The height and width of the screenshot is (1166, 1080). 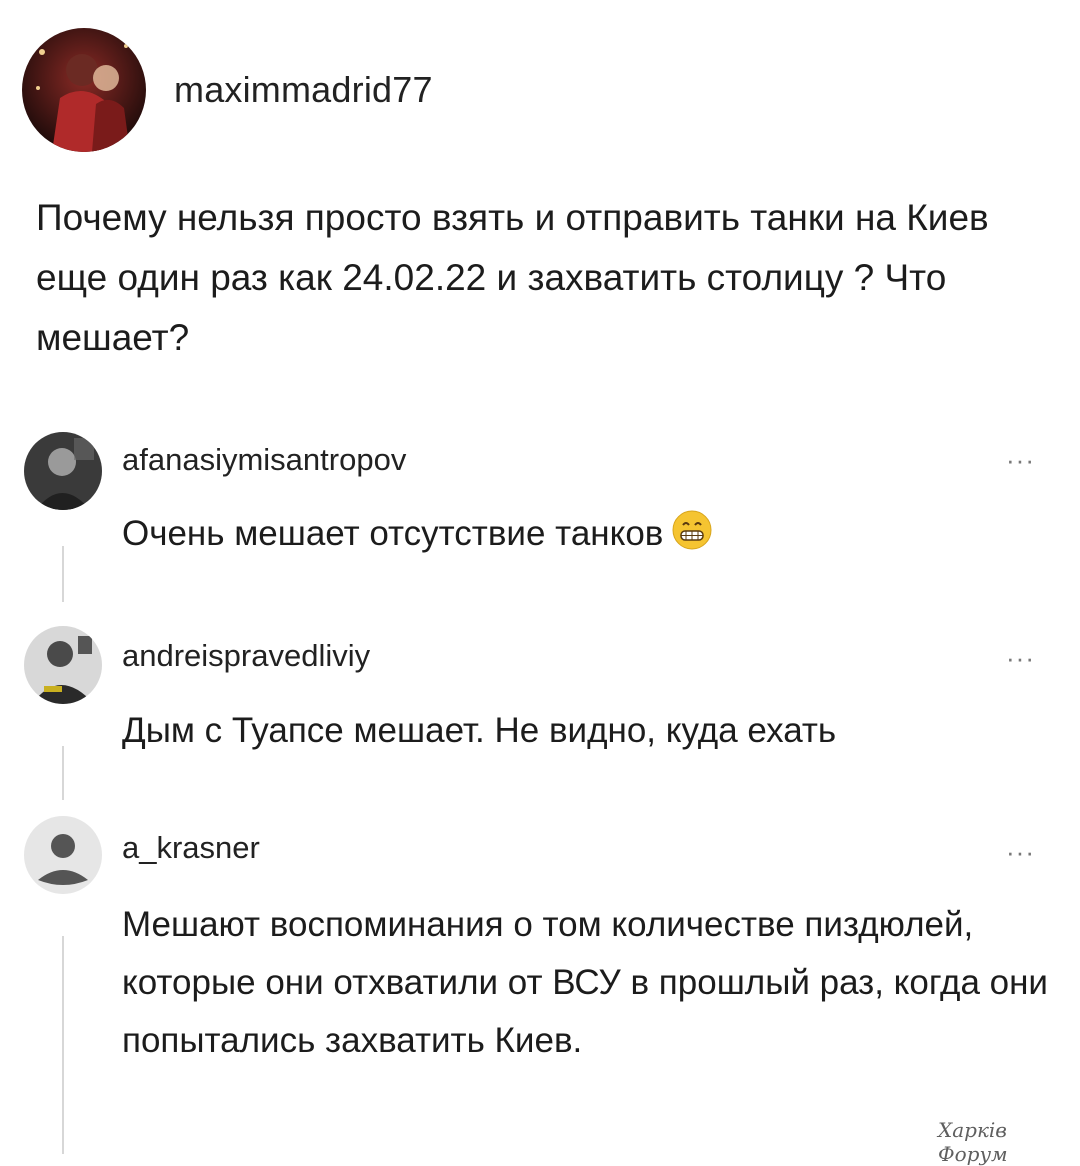 I want to click on grinning-face-emoji-icon, so click(x=692, y=530).